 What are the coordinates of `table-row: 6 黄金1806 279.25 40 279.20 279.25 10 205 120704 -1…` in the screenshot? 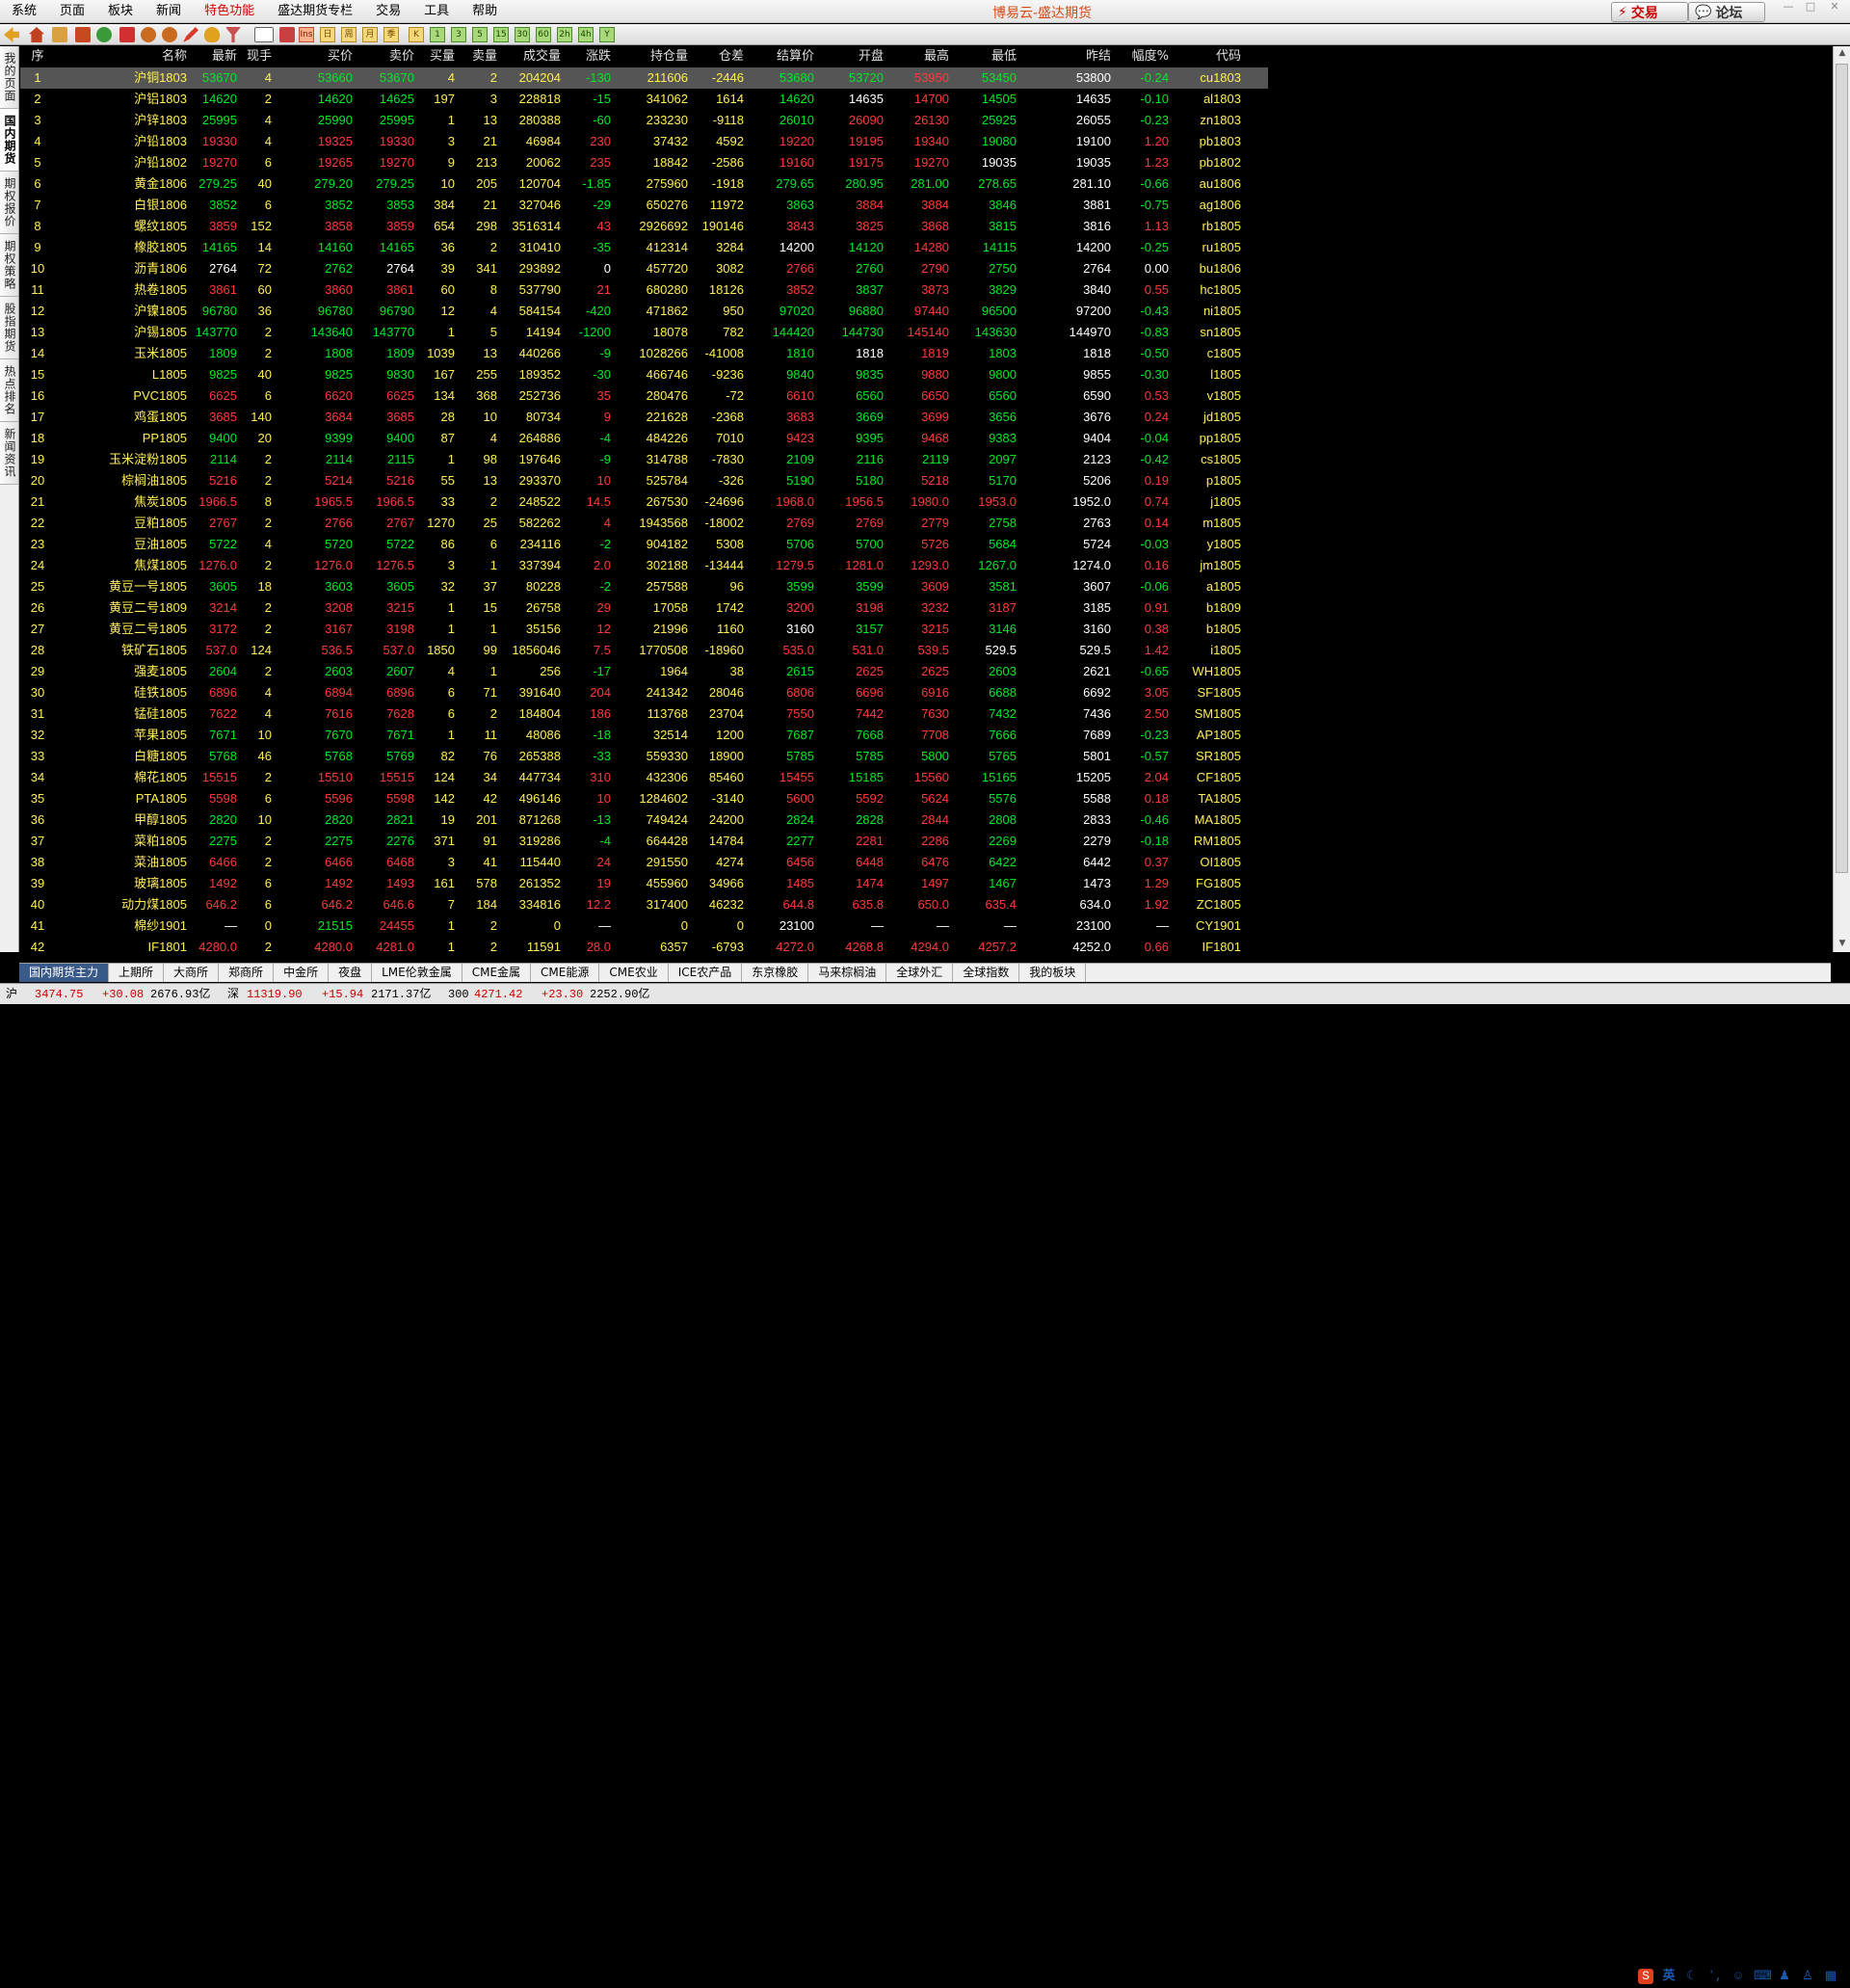 It's located at (644, 184).